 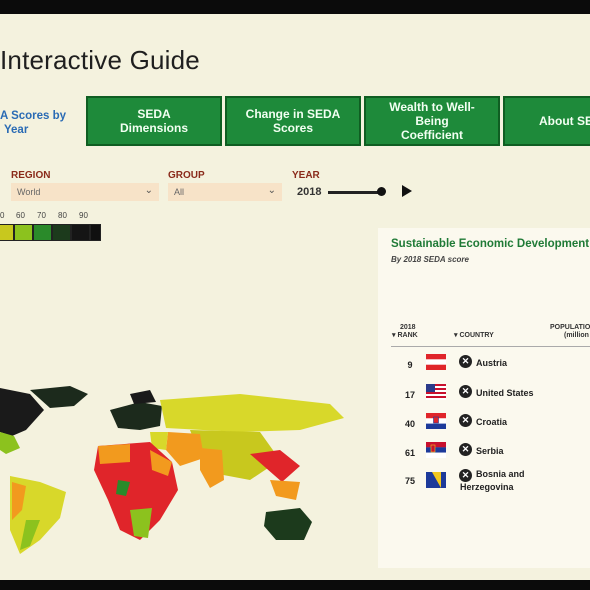 What do you see at coordinates (41, 215) in the screenshot?
I see `legend-tick: 70` at bounding box center [41, 215].